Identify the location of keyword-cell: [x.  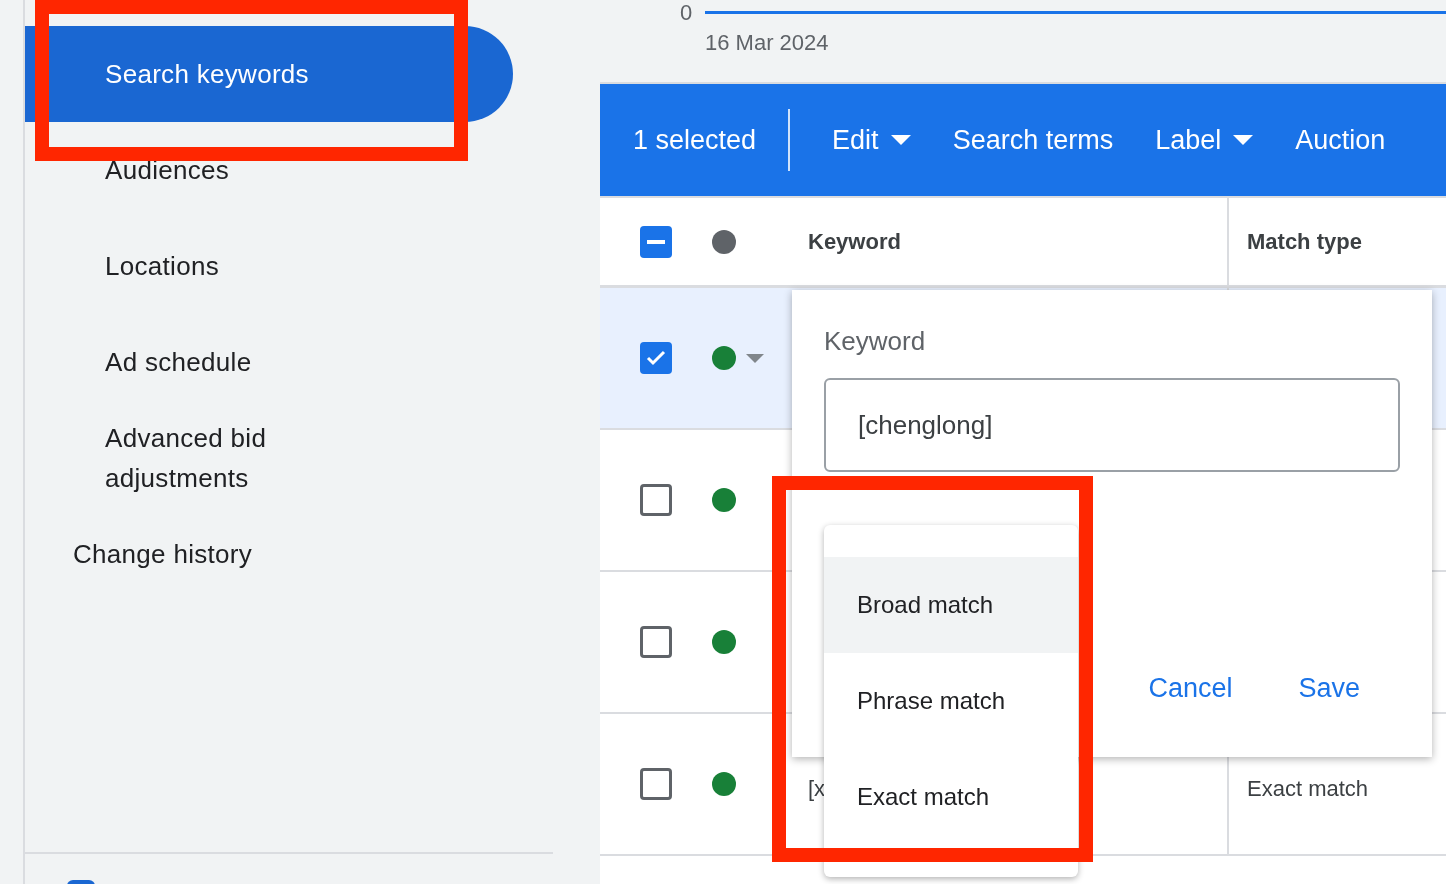
(817, 788).